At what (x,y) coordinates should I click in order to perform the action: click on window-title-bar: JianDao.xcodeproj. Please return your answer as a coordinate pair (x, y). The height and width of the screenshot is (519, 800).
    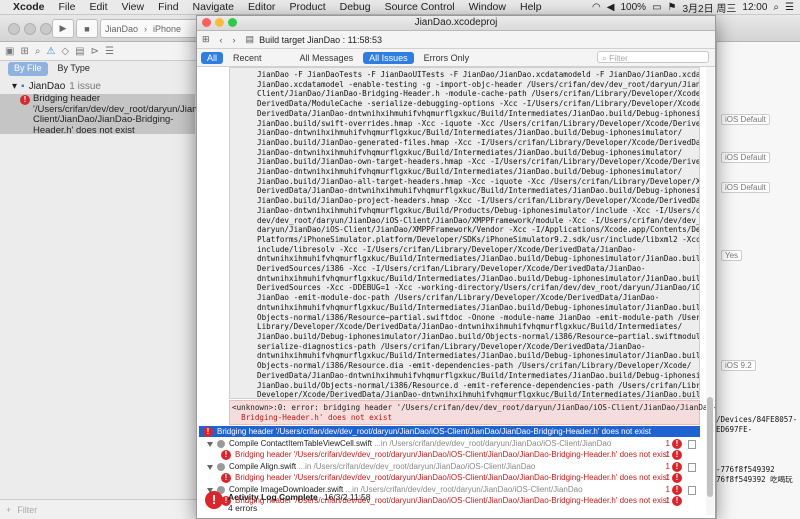
    Looking at the image, I should click on (456, 23).